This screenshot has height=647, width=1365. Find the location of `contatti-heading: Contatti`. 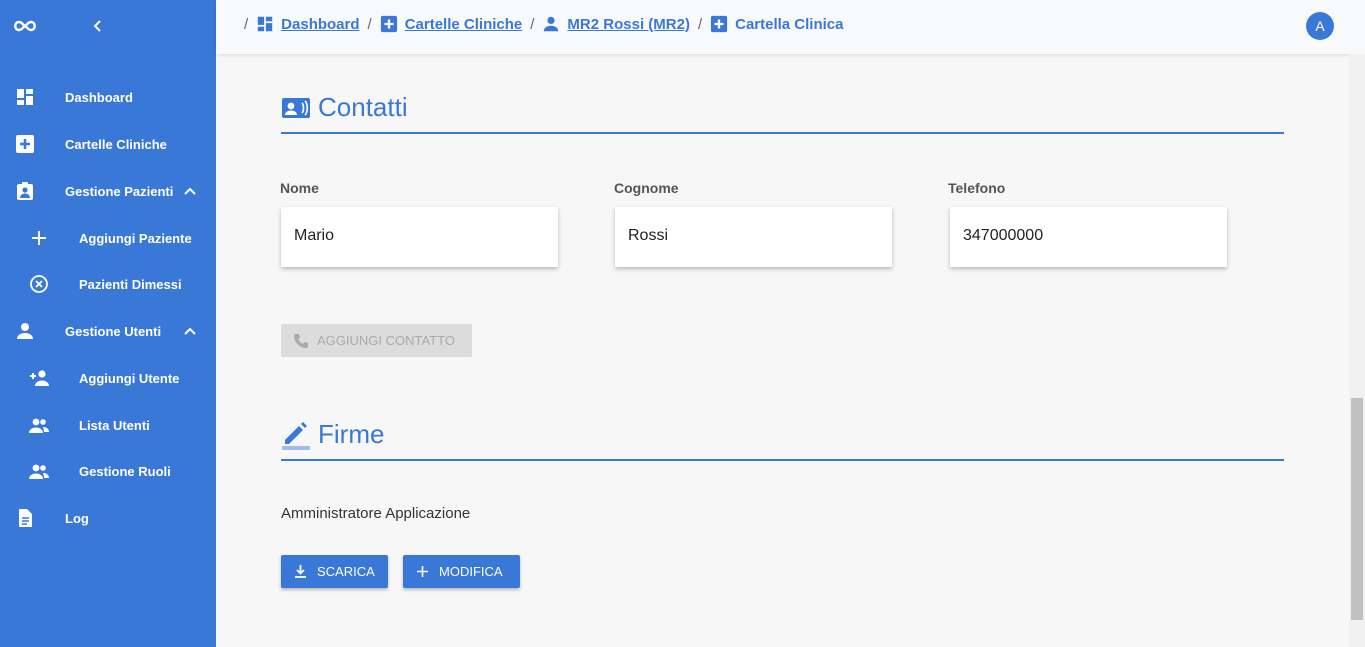

contatti-heading: Contatti is located at coordinates (344, 107).